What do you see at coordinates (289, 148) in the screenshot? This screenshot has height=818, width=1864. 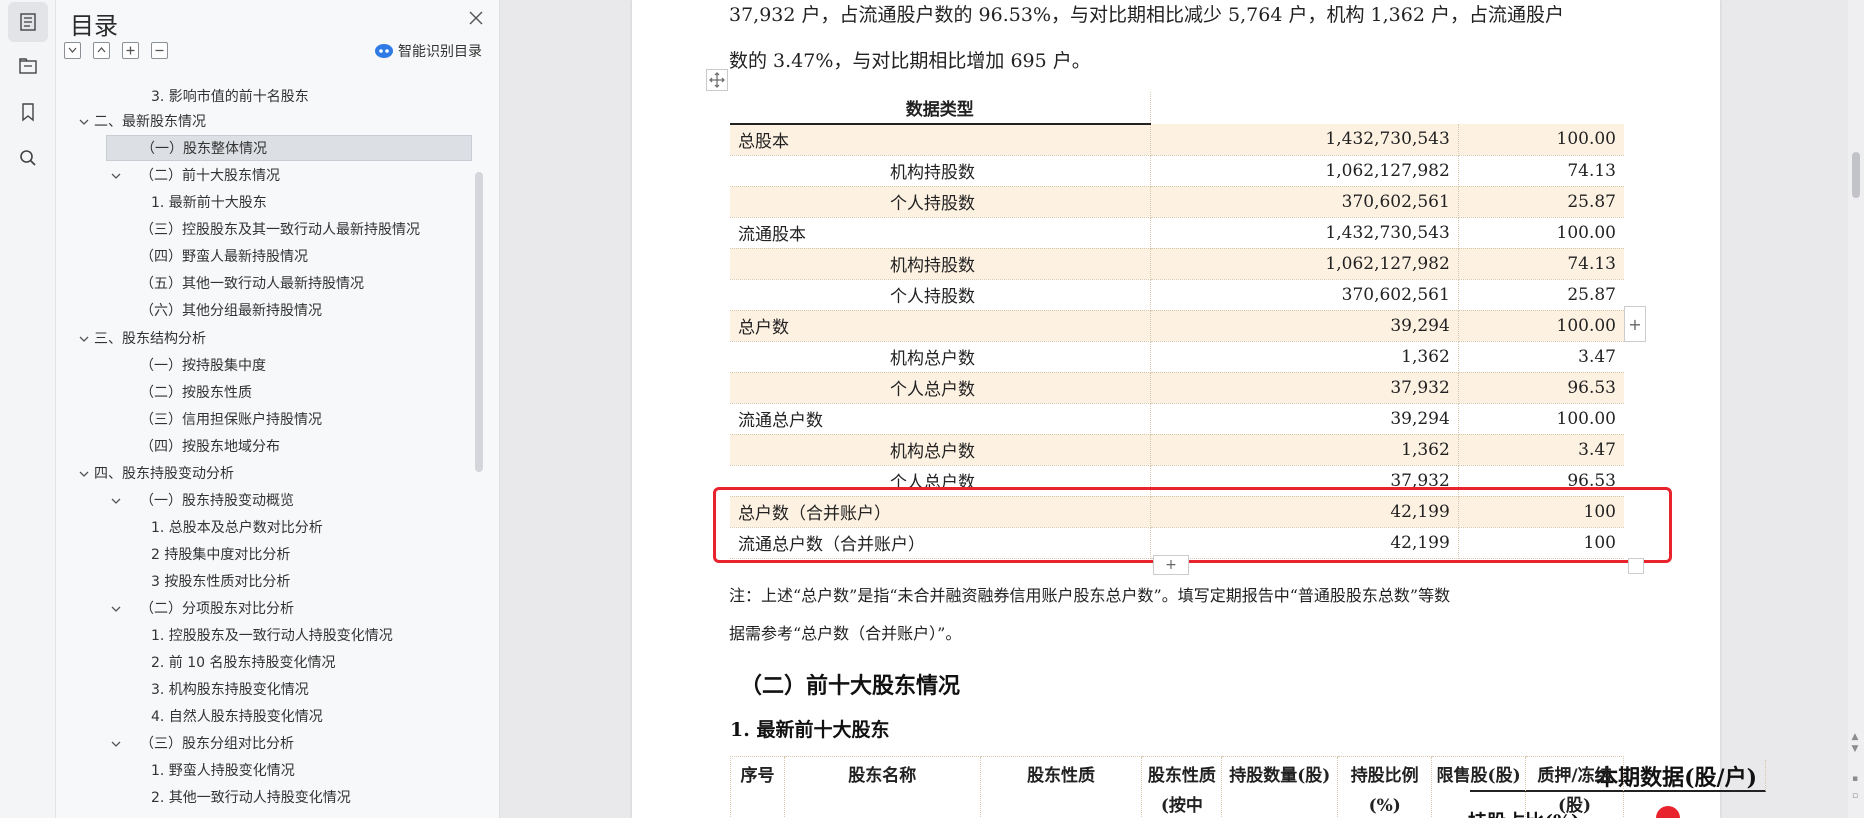 I see `toc-item-selected: （一）股东整体情况` at bounding box center [289, 148].